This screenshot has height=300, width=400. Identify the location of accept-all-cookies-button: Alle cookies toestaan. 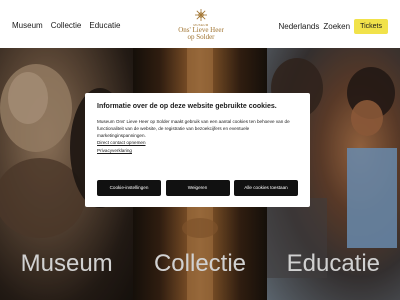
(266, 188).